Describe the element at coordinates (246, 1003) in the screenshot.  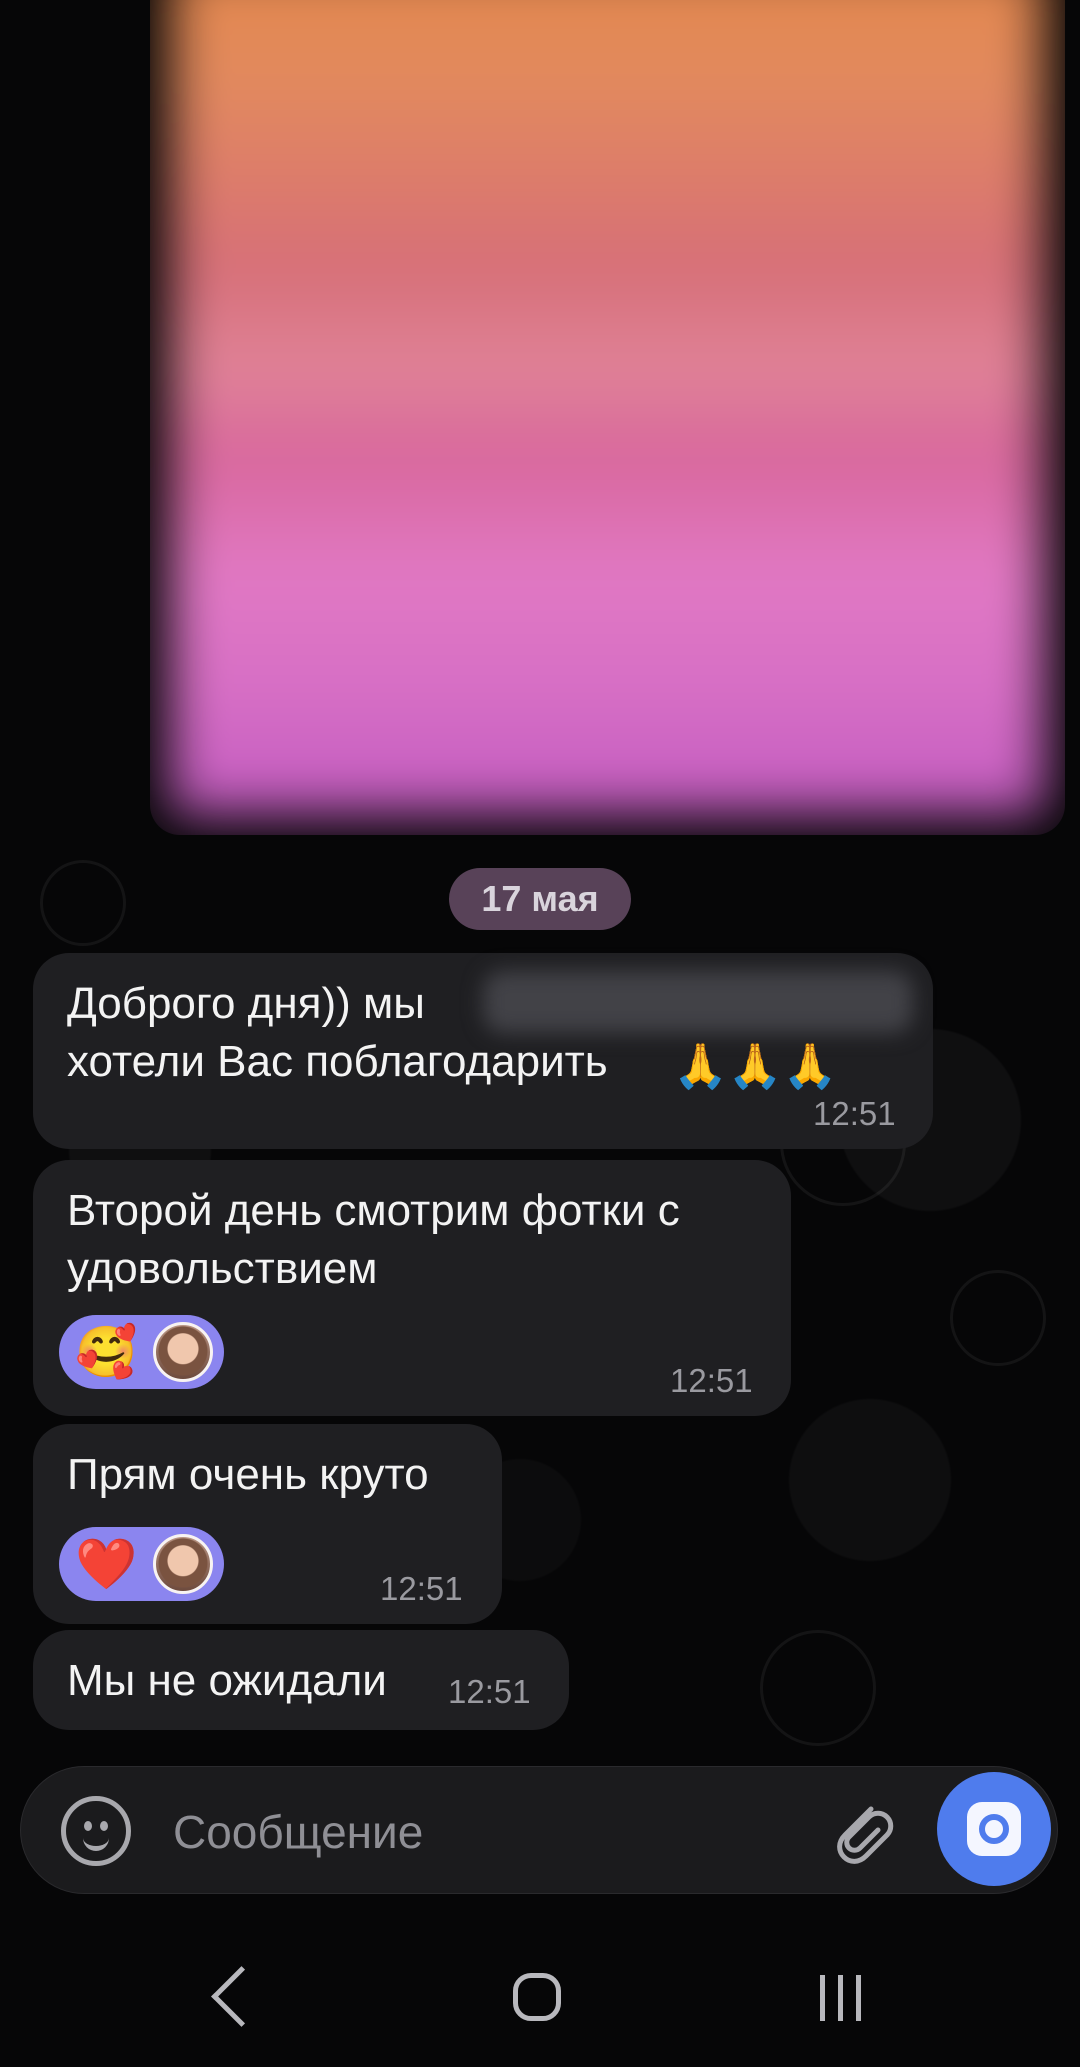
I see `message-text-line-1: Доброго дня)) мы` at that location.